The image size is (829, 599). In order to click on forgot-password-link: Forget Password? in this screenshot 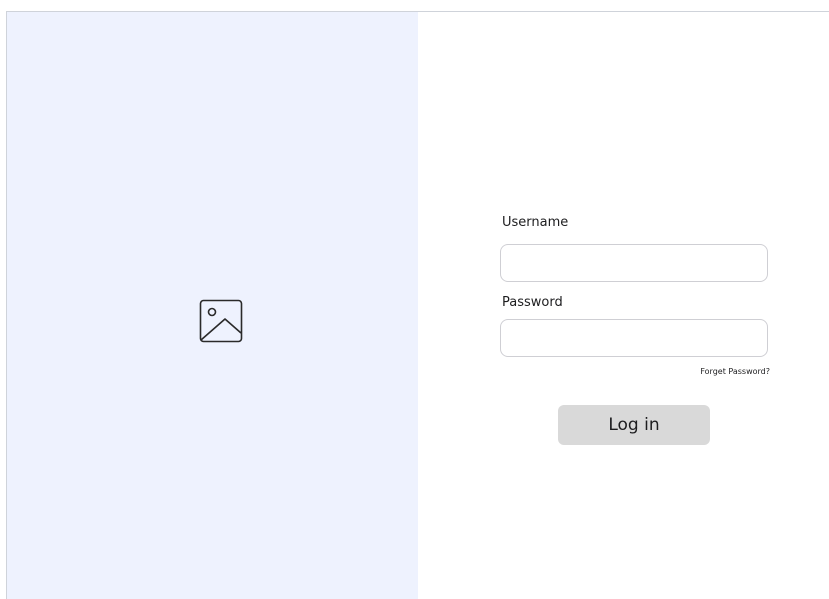, I will do `click(735, 371)`.